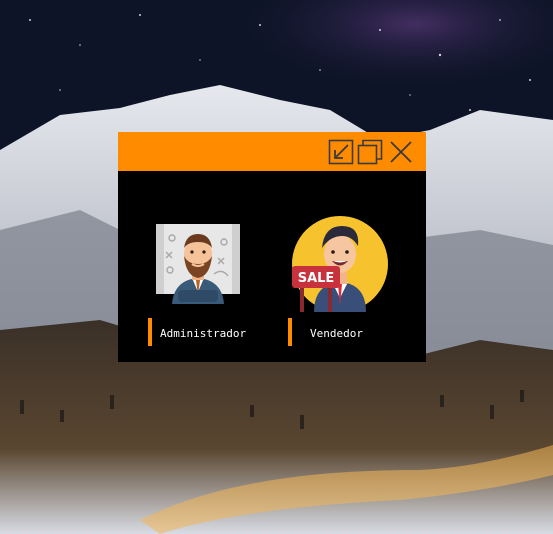 The width and height of the screenshot is (553, 534). I want to click on close-icon, so click(401, 152).